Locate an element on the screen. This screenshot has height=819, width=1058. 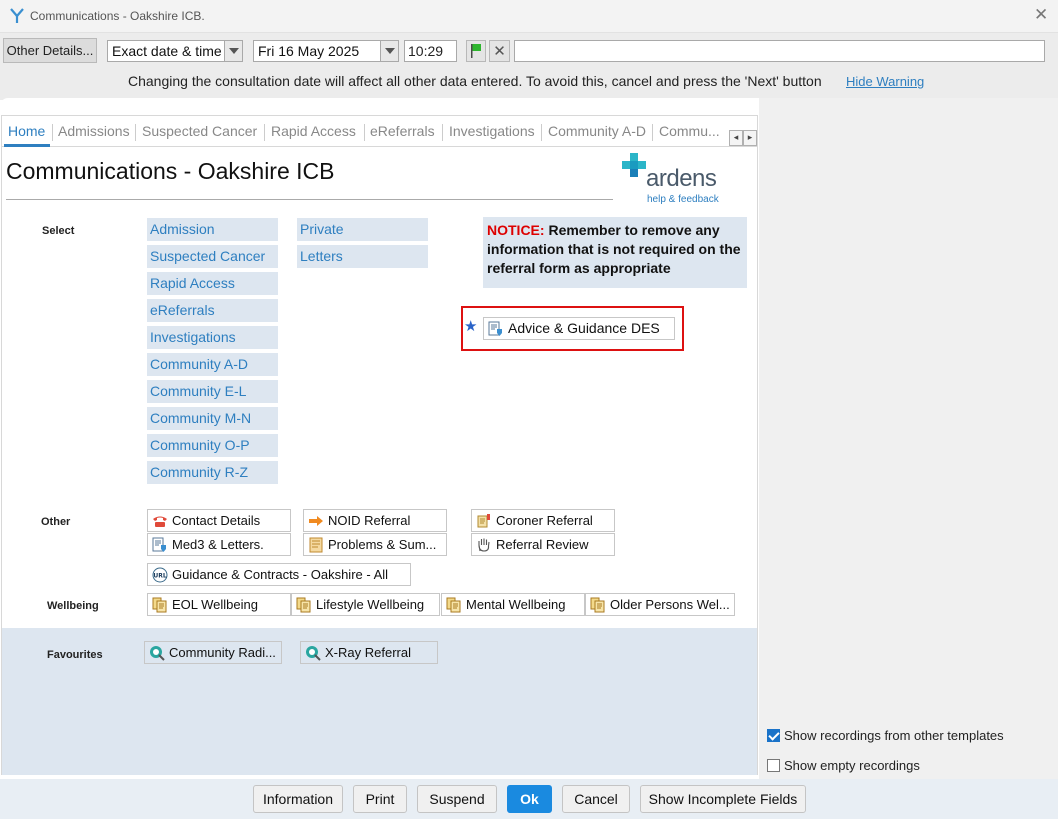
x-ray-referral-label: X-Ray Referral is located at coordinates (368, 652).